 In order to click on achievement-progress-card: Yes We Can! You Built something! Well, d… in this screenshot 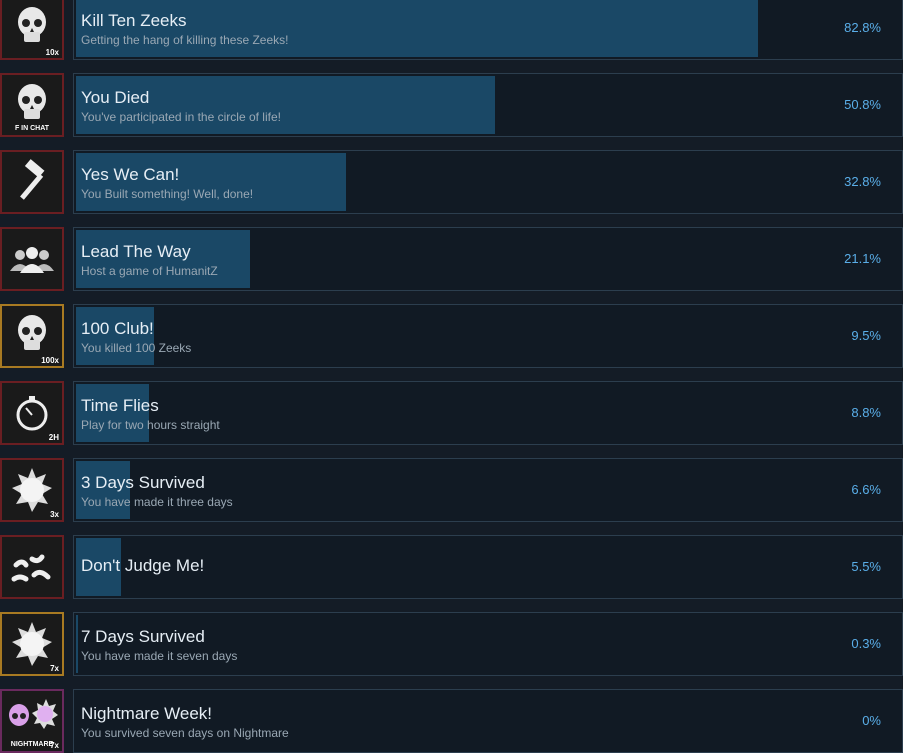, I will do `click(488, 182)`.